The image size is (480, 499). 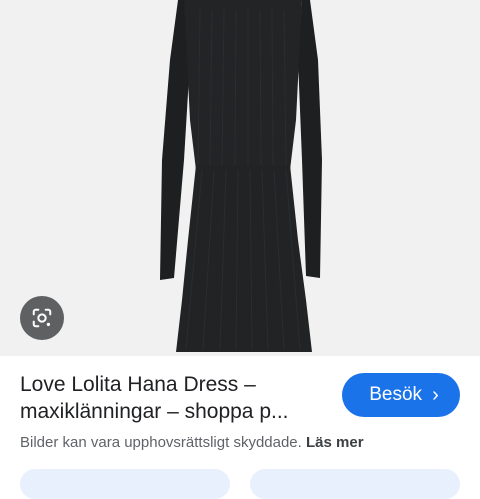 What do you see at coordinates (355, 484) in the screenshot?
I see `action-chip-right` at bounding box center [355, 484].